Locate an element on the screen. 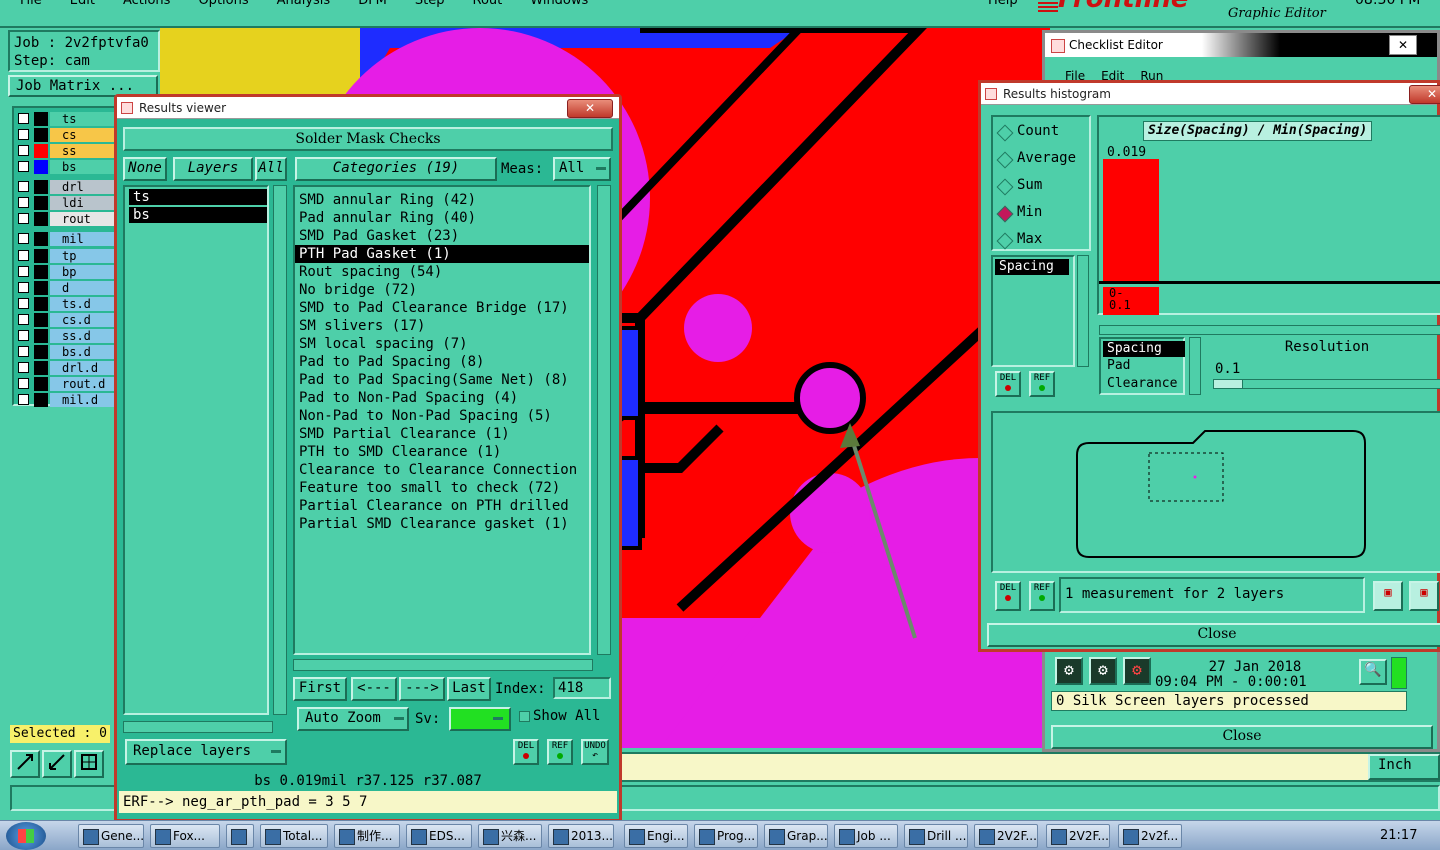 This screenshot has height=850, width=1440. layer-row-drl.d: drl.d is located at coordinates (65, 368).